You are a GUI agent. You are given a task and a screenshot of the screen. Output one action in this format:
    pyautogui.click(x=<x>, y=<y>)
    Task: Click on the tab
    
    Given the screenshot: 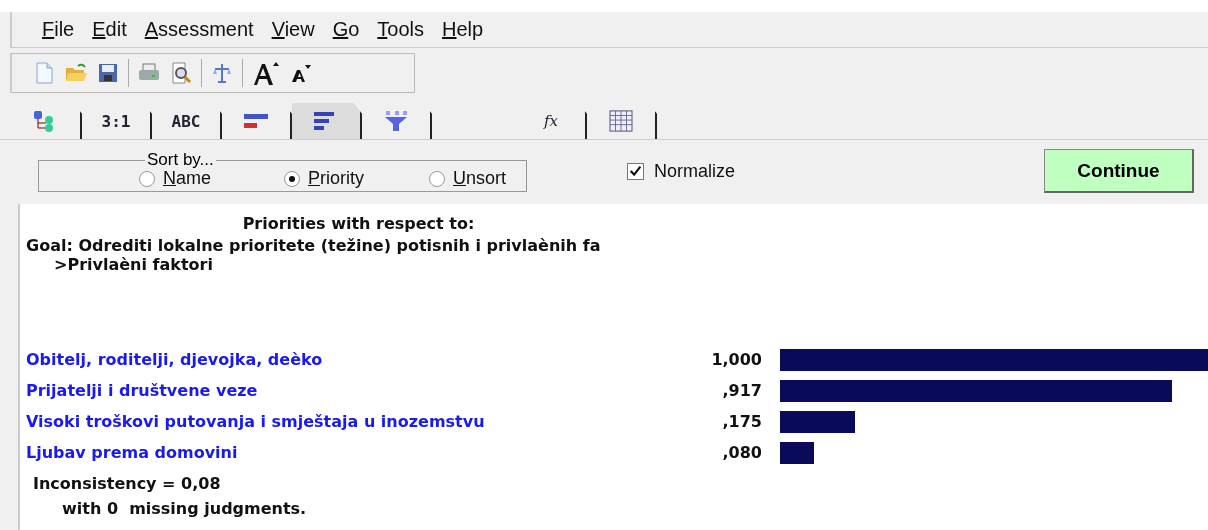 What is the action you would take?
    pyautogui.click(x=327, y=121)
    